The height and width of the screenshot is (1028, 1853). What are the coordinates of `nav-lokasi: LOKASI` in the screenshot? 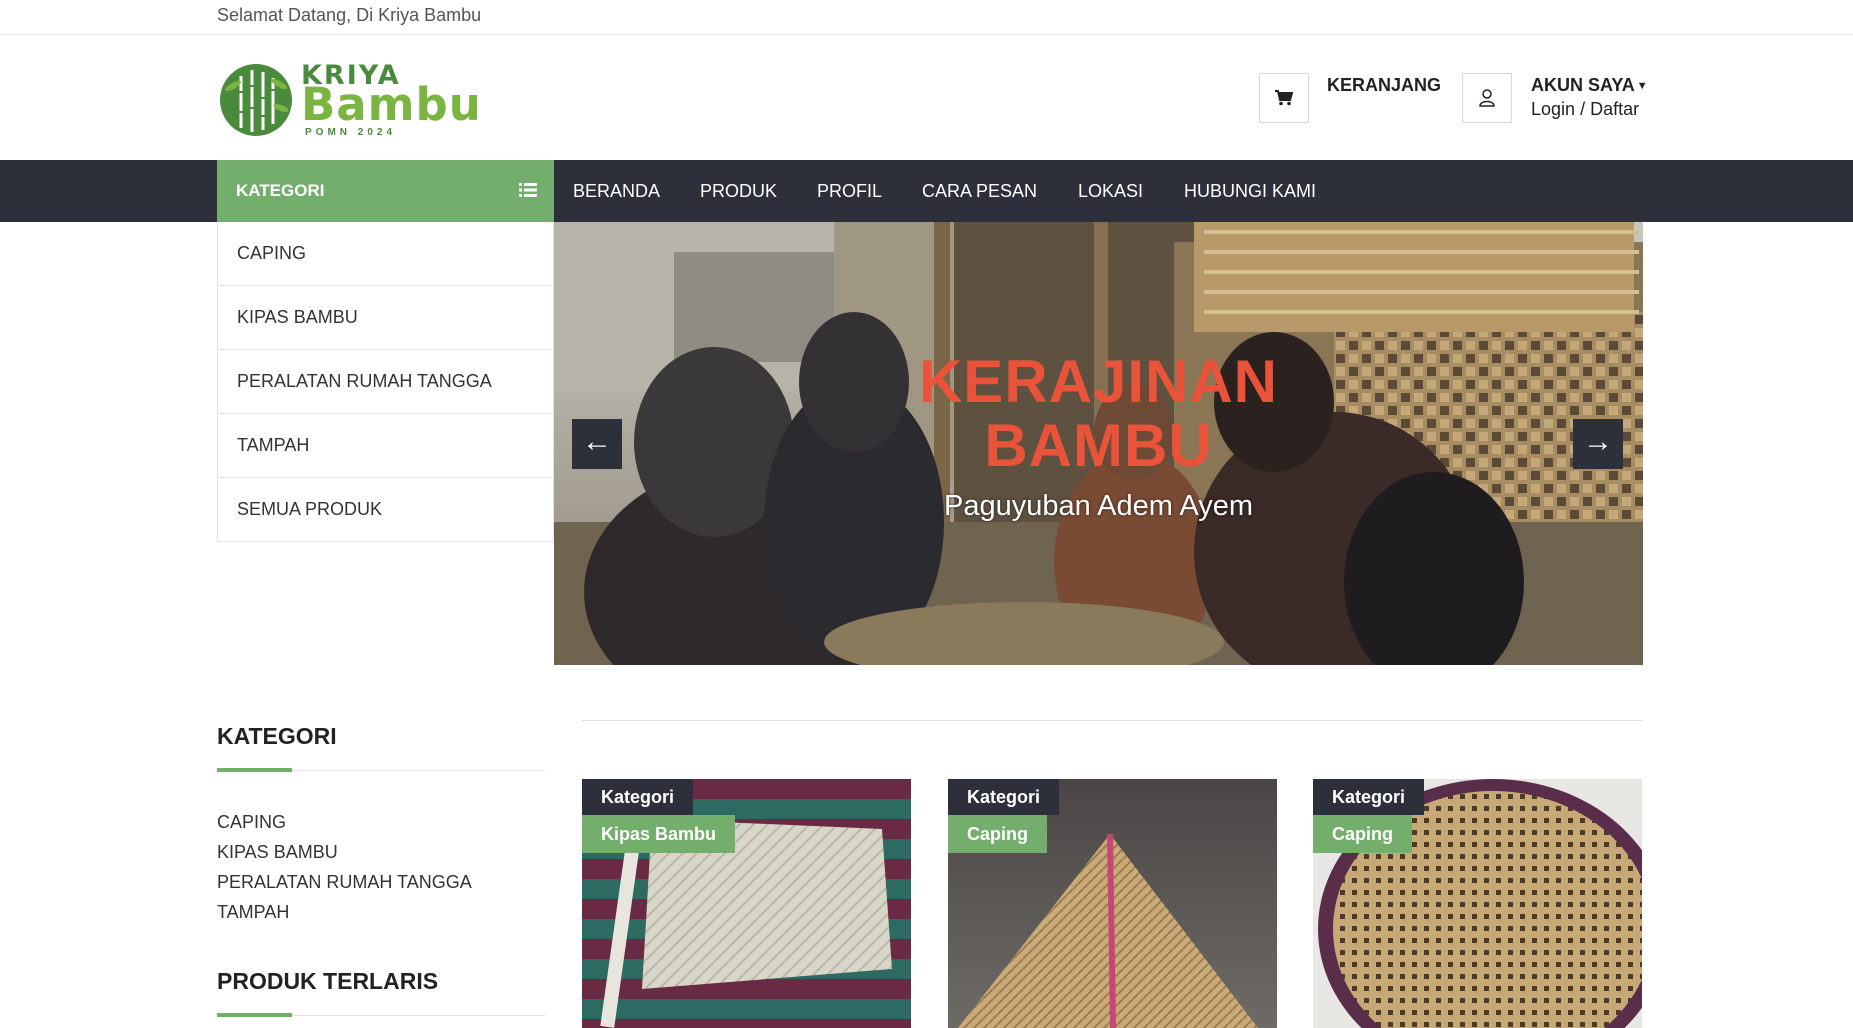 It's located at (1110, 191).